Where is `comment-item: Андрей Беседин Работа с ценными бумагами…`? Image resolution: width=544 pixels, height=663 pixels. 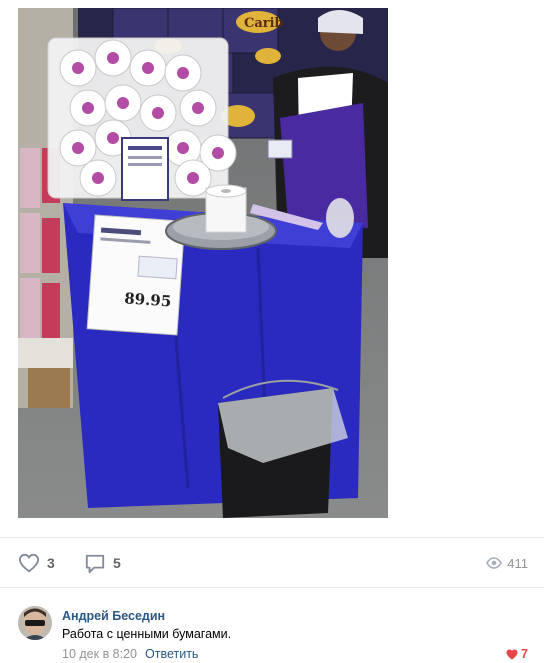
comment-item: Андрей Беседин Работа с ценными бумагами… is located at coordinates (272, 631).